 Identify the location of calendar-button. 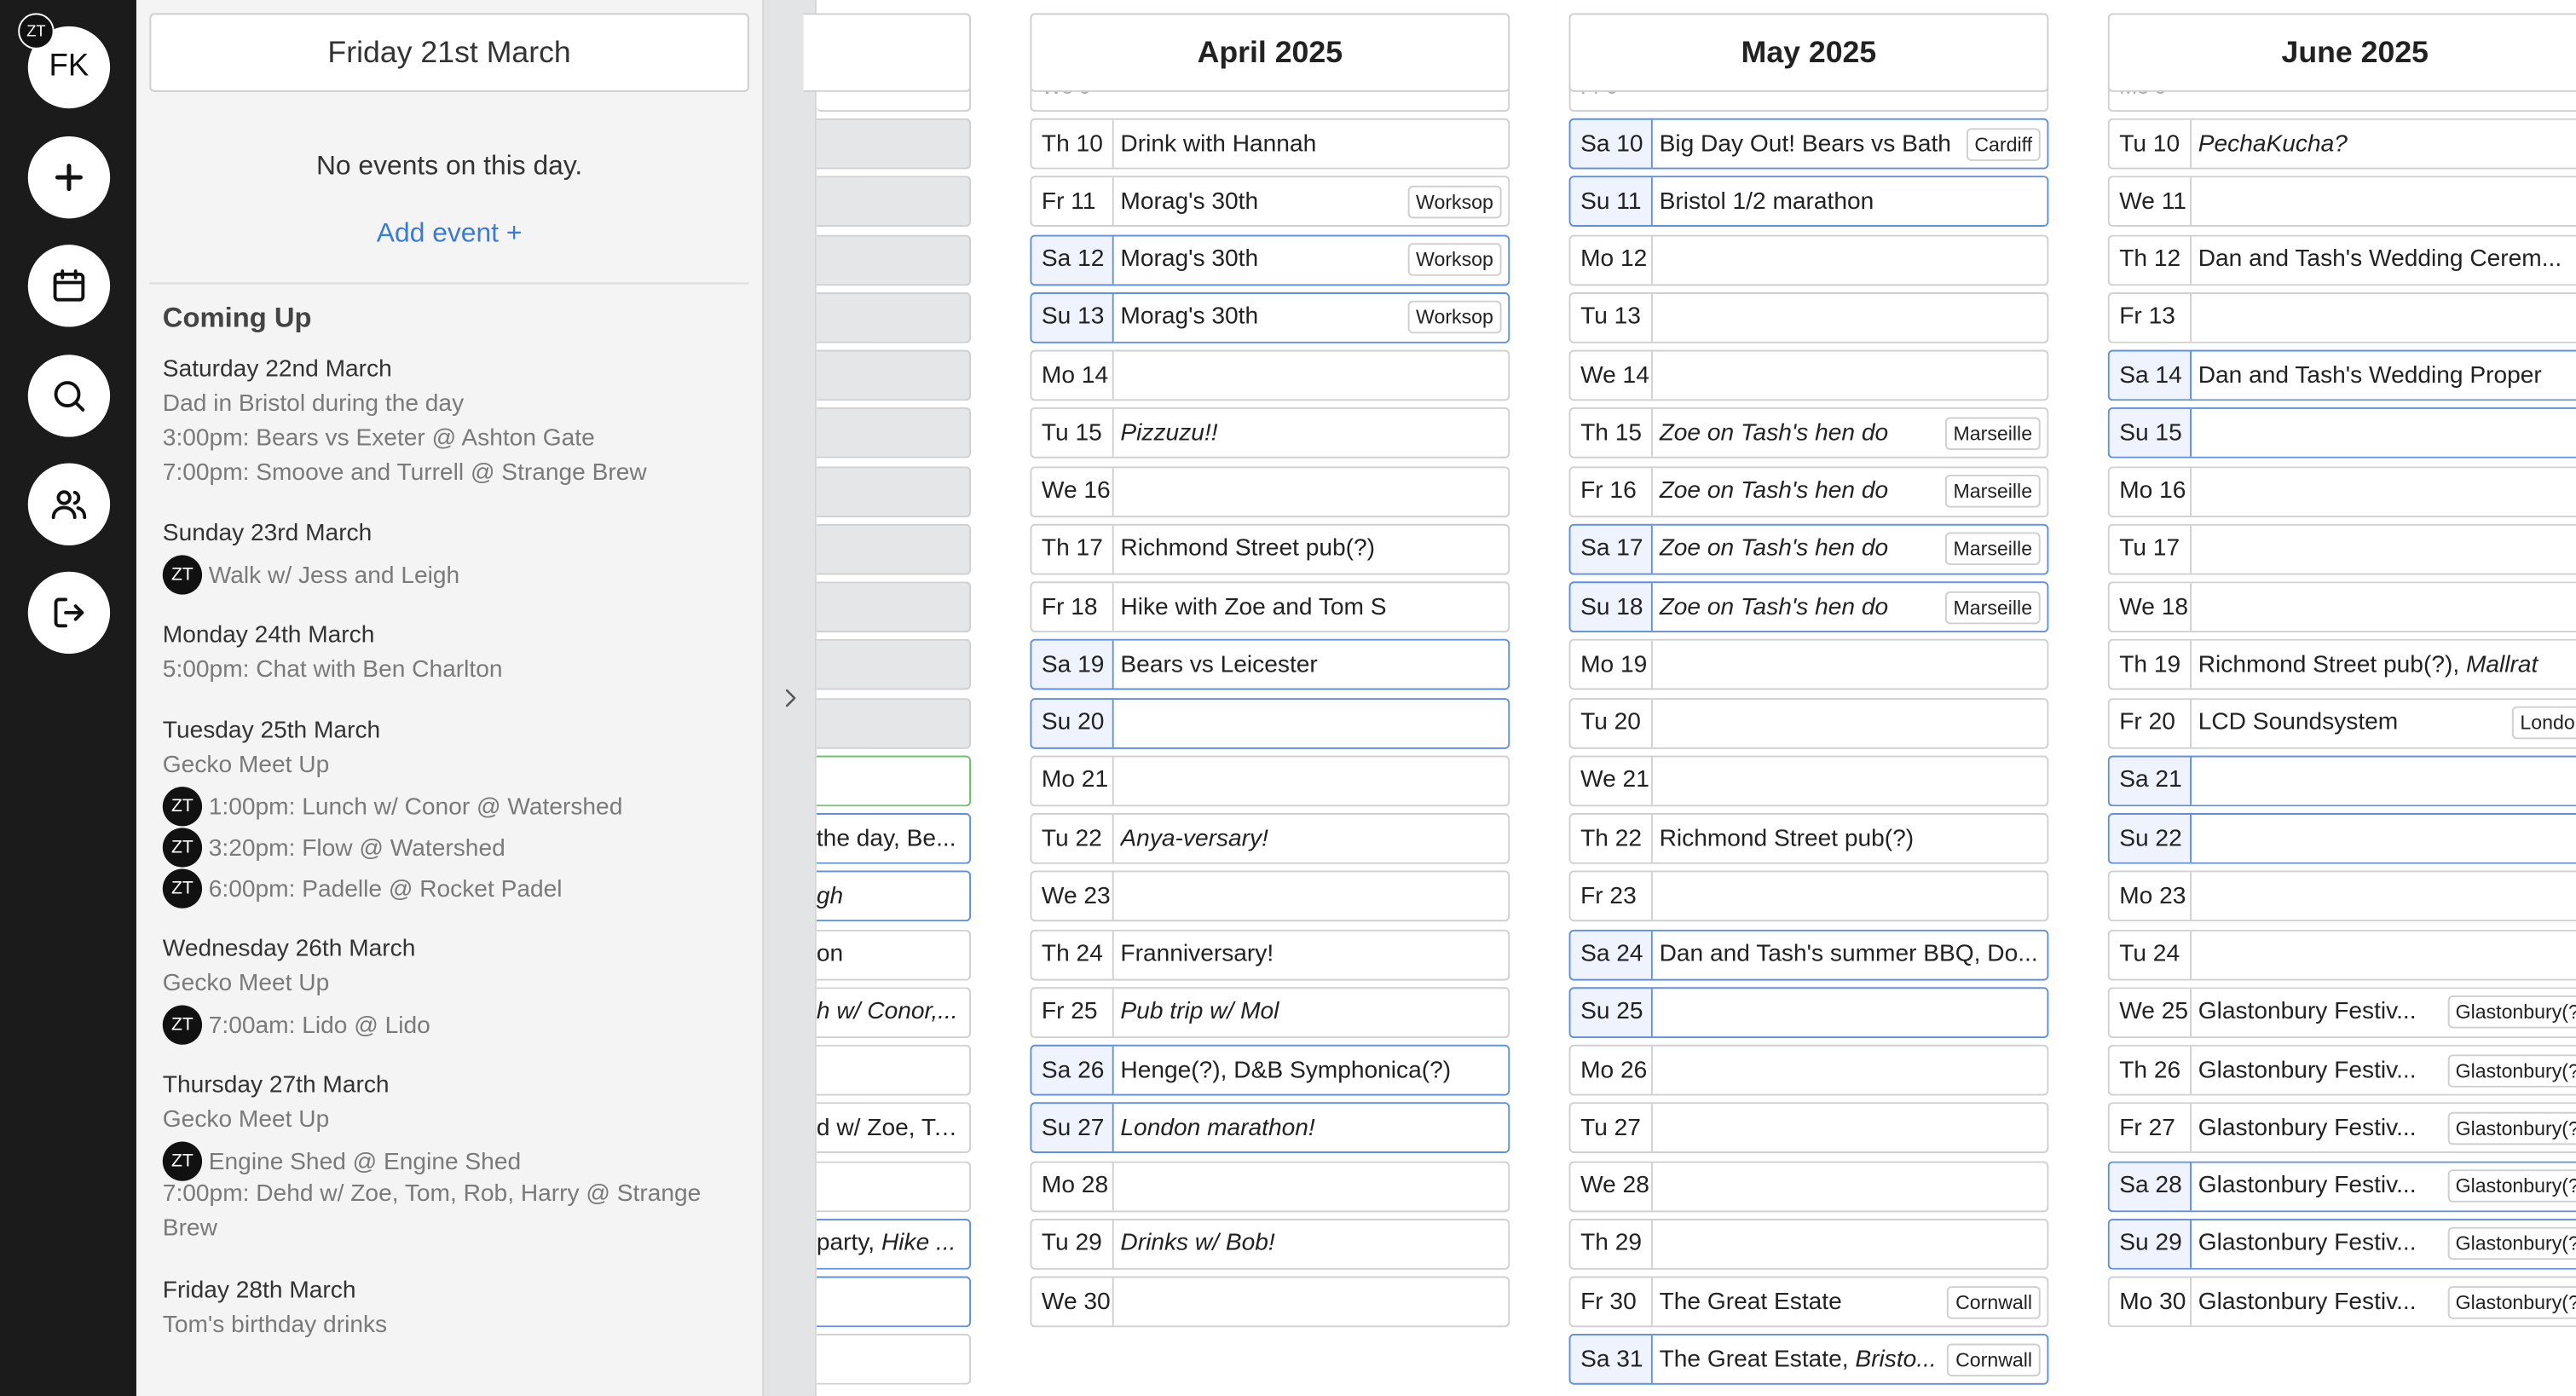
(69, 286).